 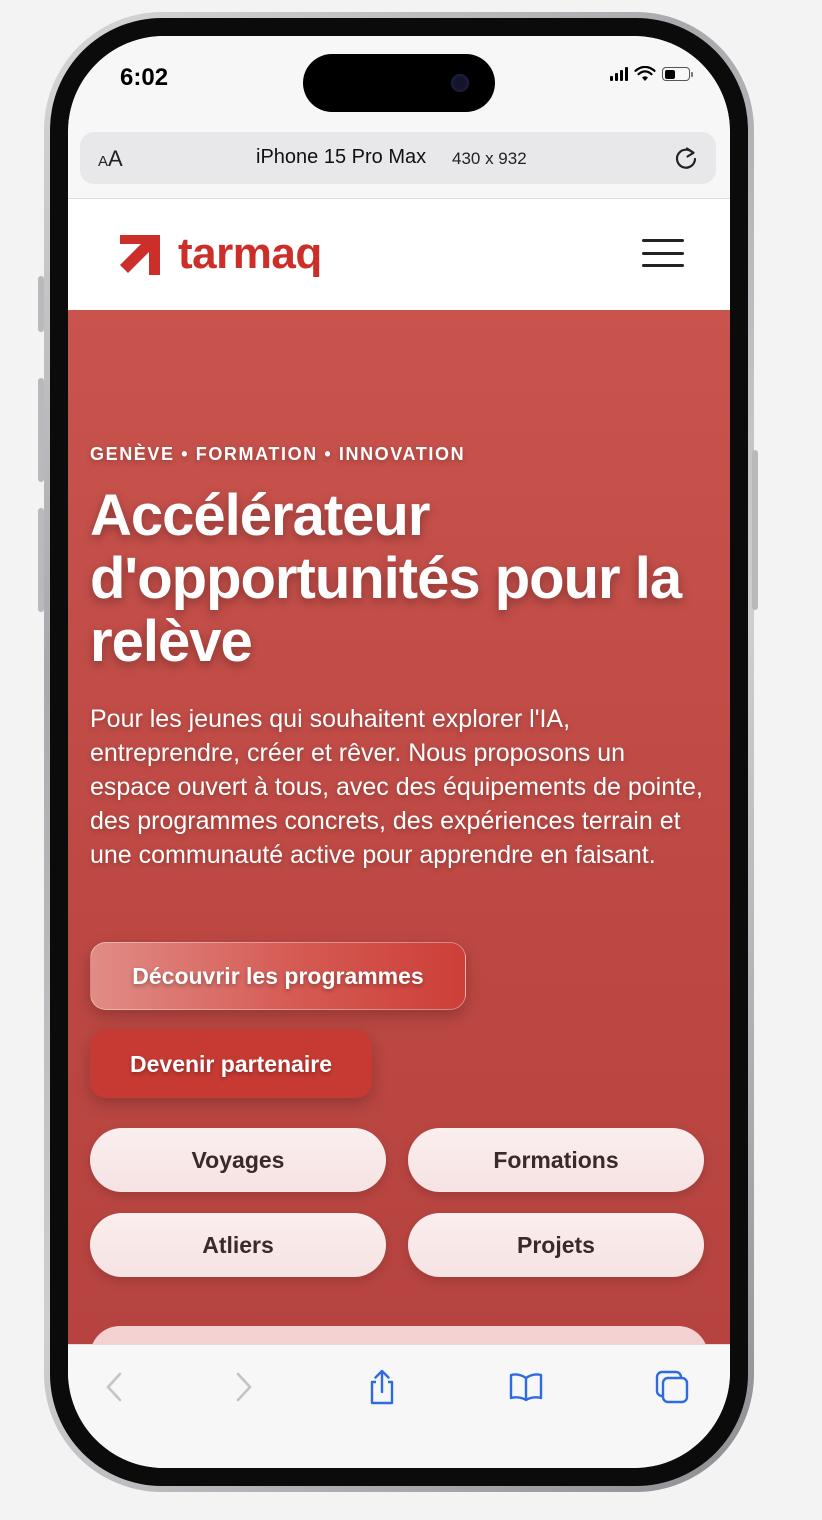 I want to click on menu-button, so click(x=663, y=253).